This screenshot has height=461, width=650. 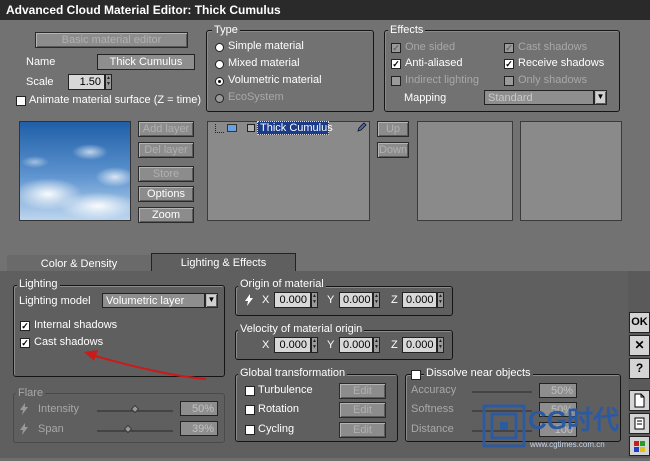 I want to click on rotation-edit-button: Edit, so click(x=362, y=410).